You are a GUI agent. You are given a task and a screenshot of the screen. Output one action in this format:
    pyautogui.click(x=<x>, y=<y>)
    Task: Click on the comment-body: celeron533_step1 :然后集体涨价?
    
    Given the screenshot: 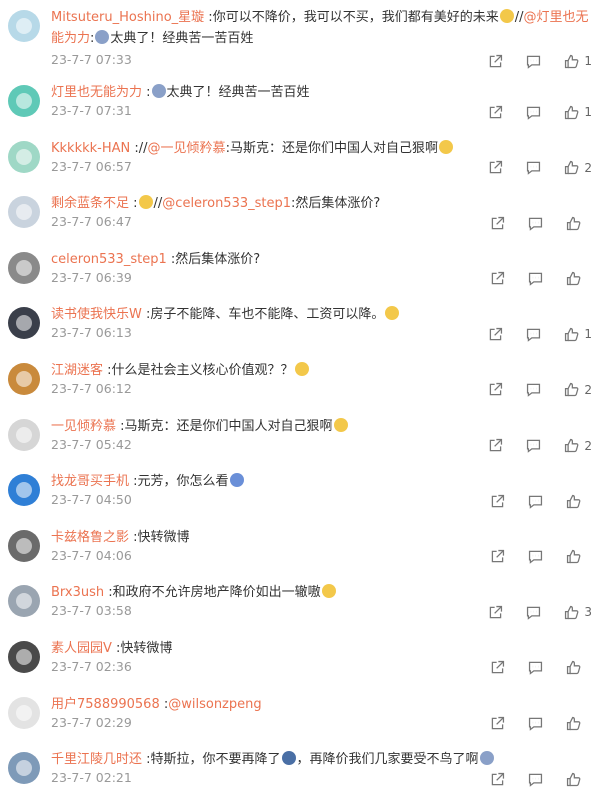 What is the action you would take?
    pyautogui.click(x=321, y=259)
    